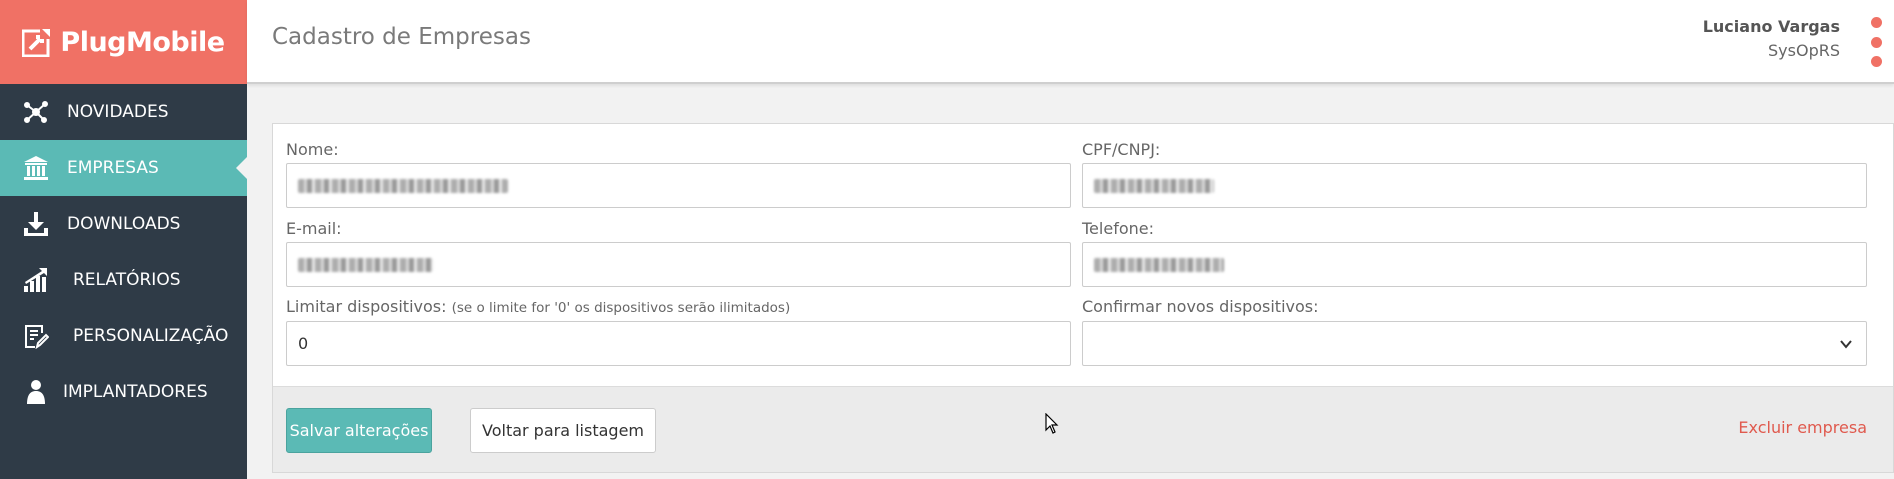 This screenshot has width=1894, height=479. Describe the element at coordinates (36, 168) in the screenshot. I see `bank-icon` at that location.